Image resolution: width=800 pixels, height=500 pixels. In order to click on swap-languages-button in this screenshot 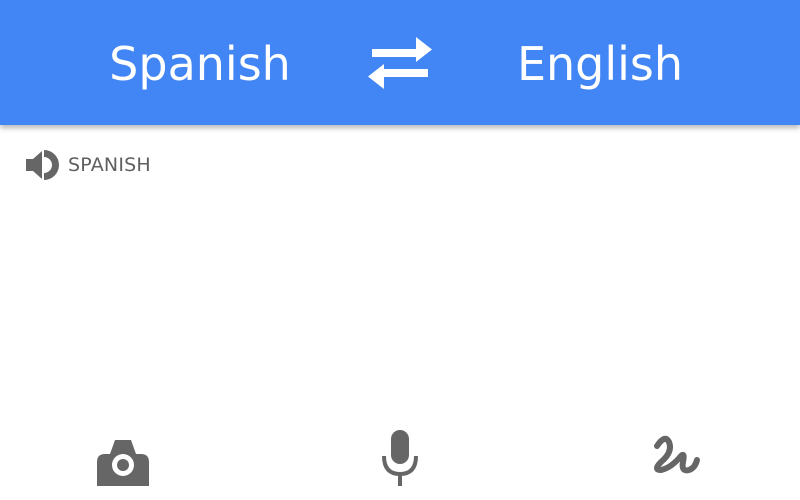, I will do `click(400, 62)`.